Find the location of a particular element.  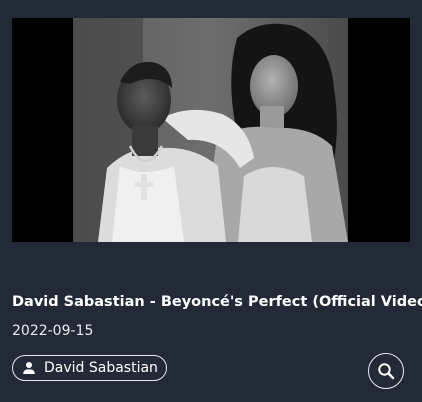

artist-name: David Sabastian is located at coordinates (101, 368).